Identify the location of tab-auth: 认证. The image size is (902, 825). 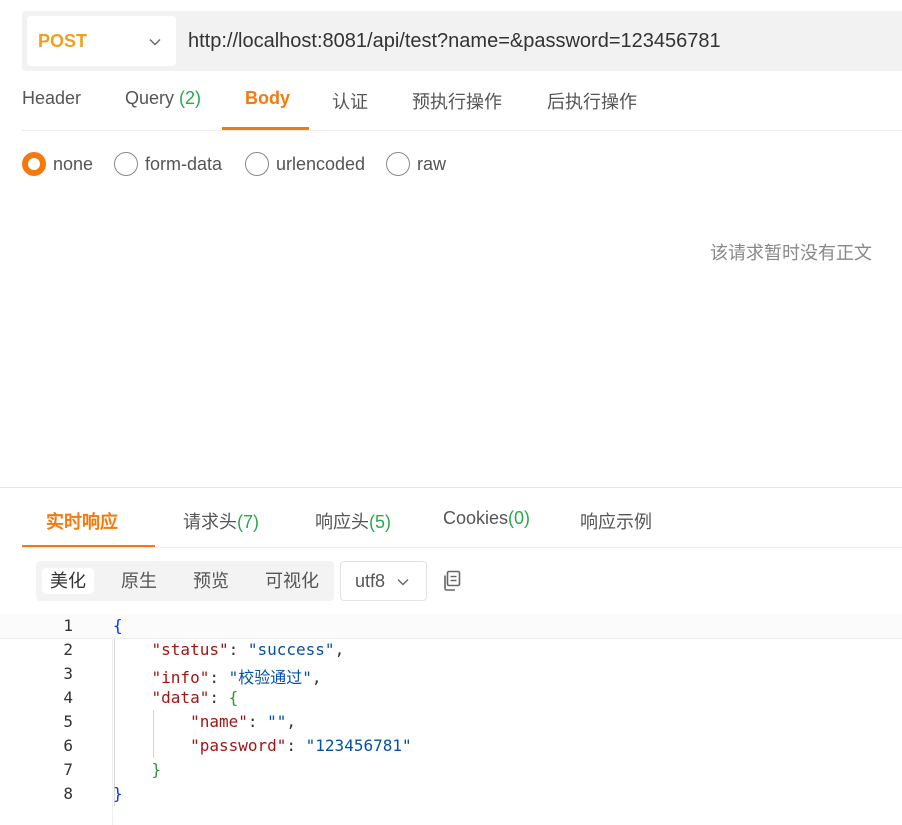
(350, 101).